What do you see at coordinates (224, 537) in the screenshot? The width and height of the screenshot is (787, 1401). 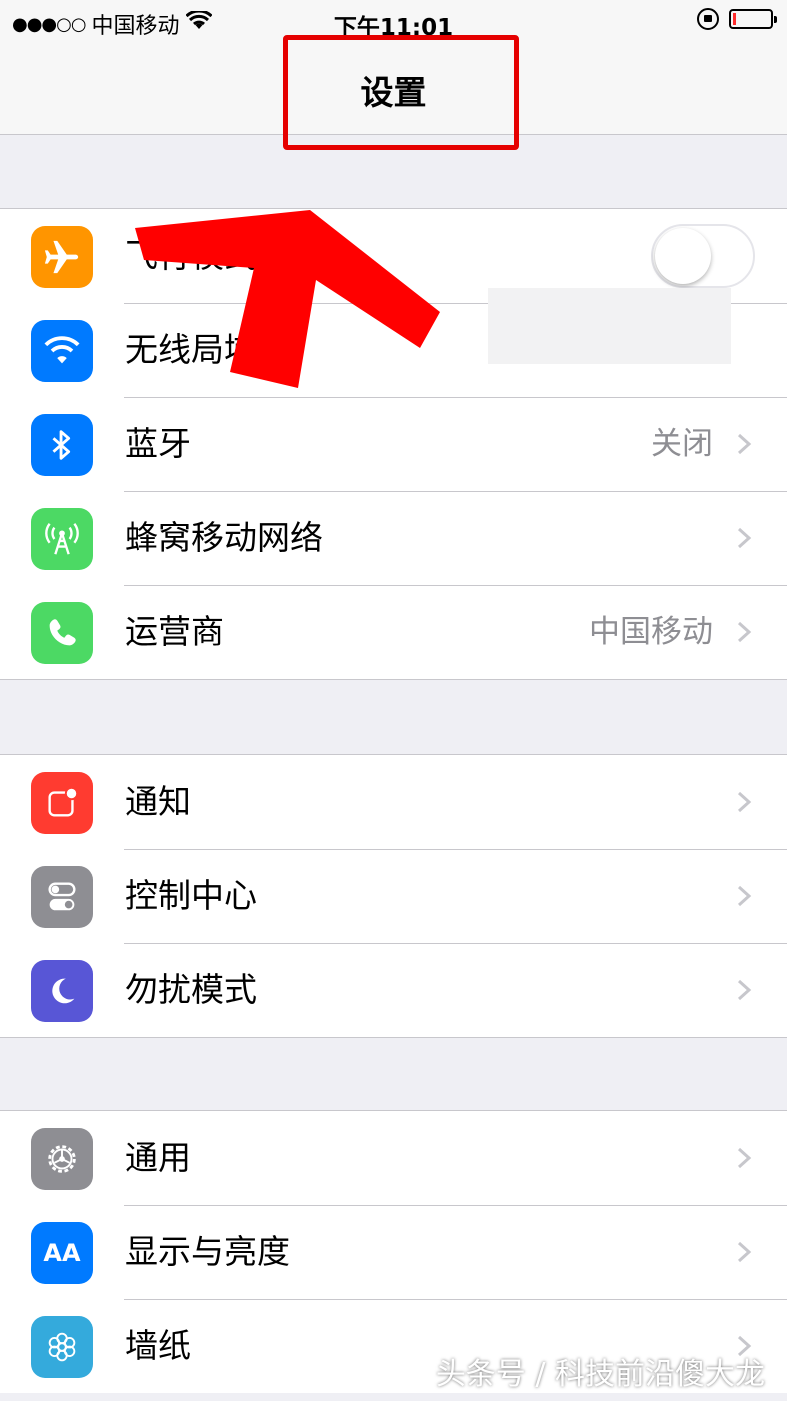 I see `settings-row-label: 蜂窝移动网络` at bounding box center [224, 537].